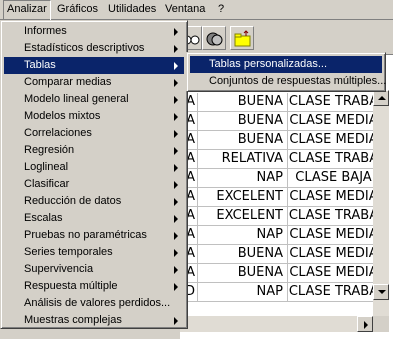  What do you see at coordinates (27, 10) in the screenshot?
I see `menu-analizar: Analizar` at bounding box center [27, 10].